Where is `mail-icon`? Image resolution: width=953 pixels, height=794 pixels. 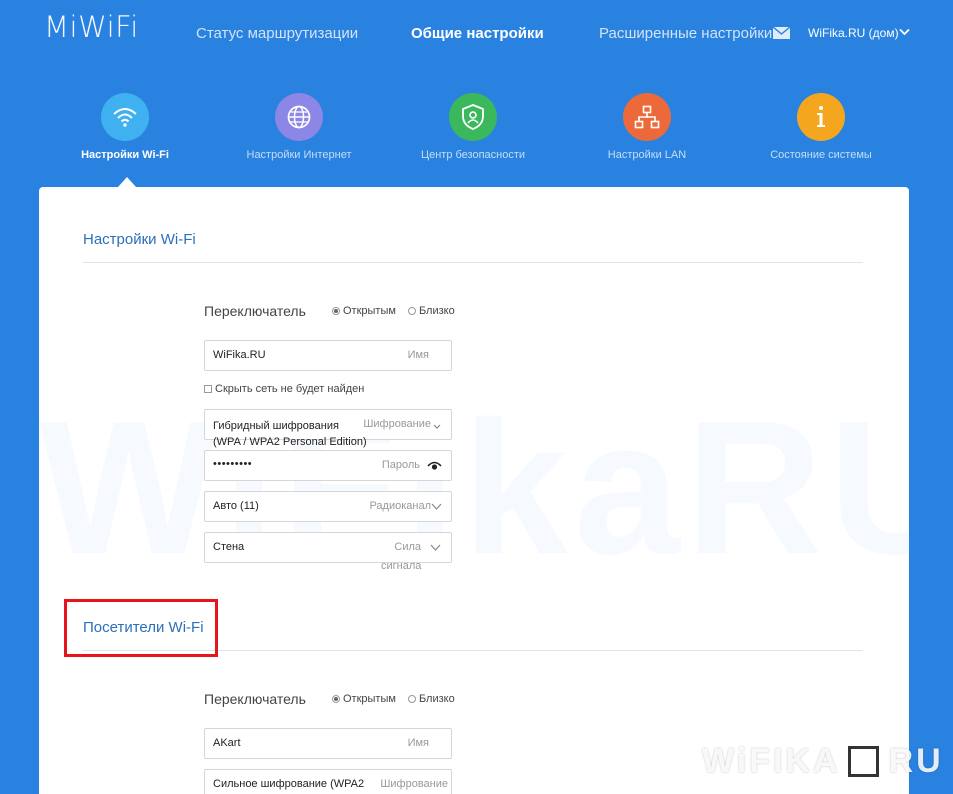
mail-icon is located at coordinates (781, 33).